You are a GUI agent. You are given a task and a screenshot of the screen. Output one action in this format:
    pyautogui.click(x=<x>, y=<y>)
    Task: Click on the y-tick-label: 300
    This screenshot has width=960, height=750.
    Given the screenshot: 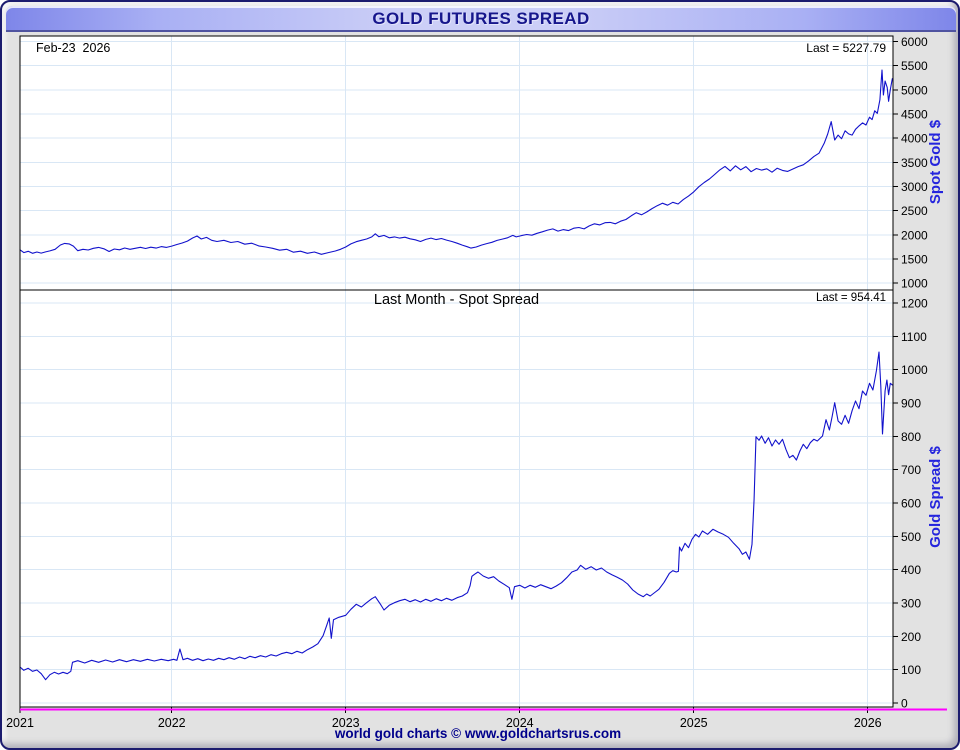 What is the action you would take?
    pyautogui.click(x=911, y=604)
    